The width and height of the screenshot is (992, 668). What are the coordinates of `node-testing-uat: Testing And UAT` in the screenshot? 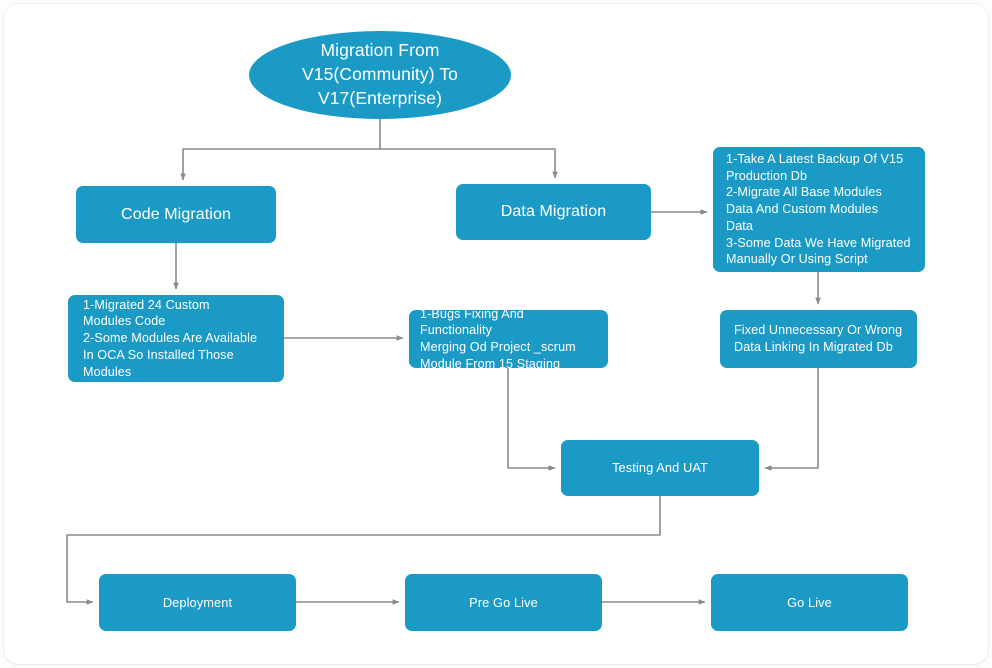 It's located at (660, 468).